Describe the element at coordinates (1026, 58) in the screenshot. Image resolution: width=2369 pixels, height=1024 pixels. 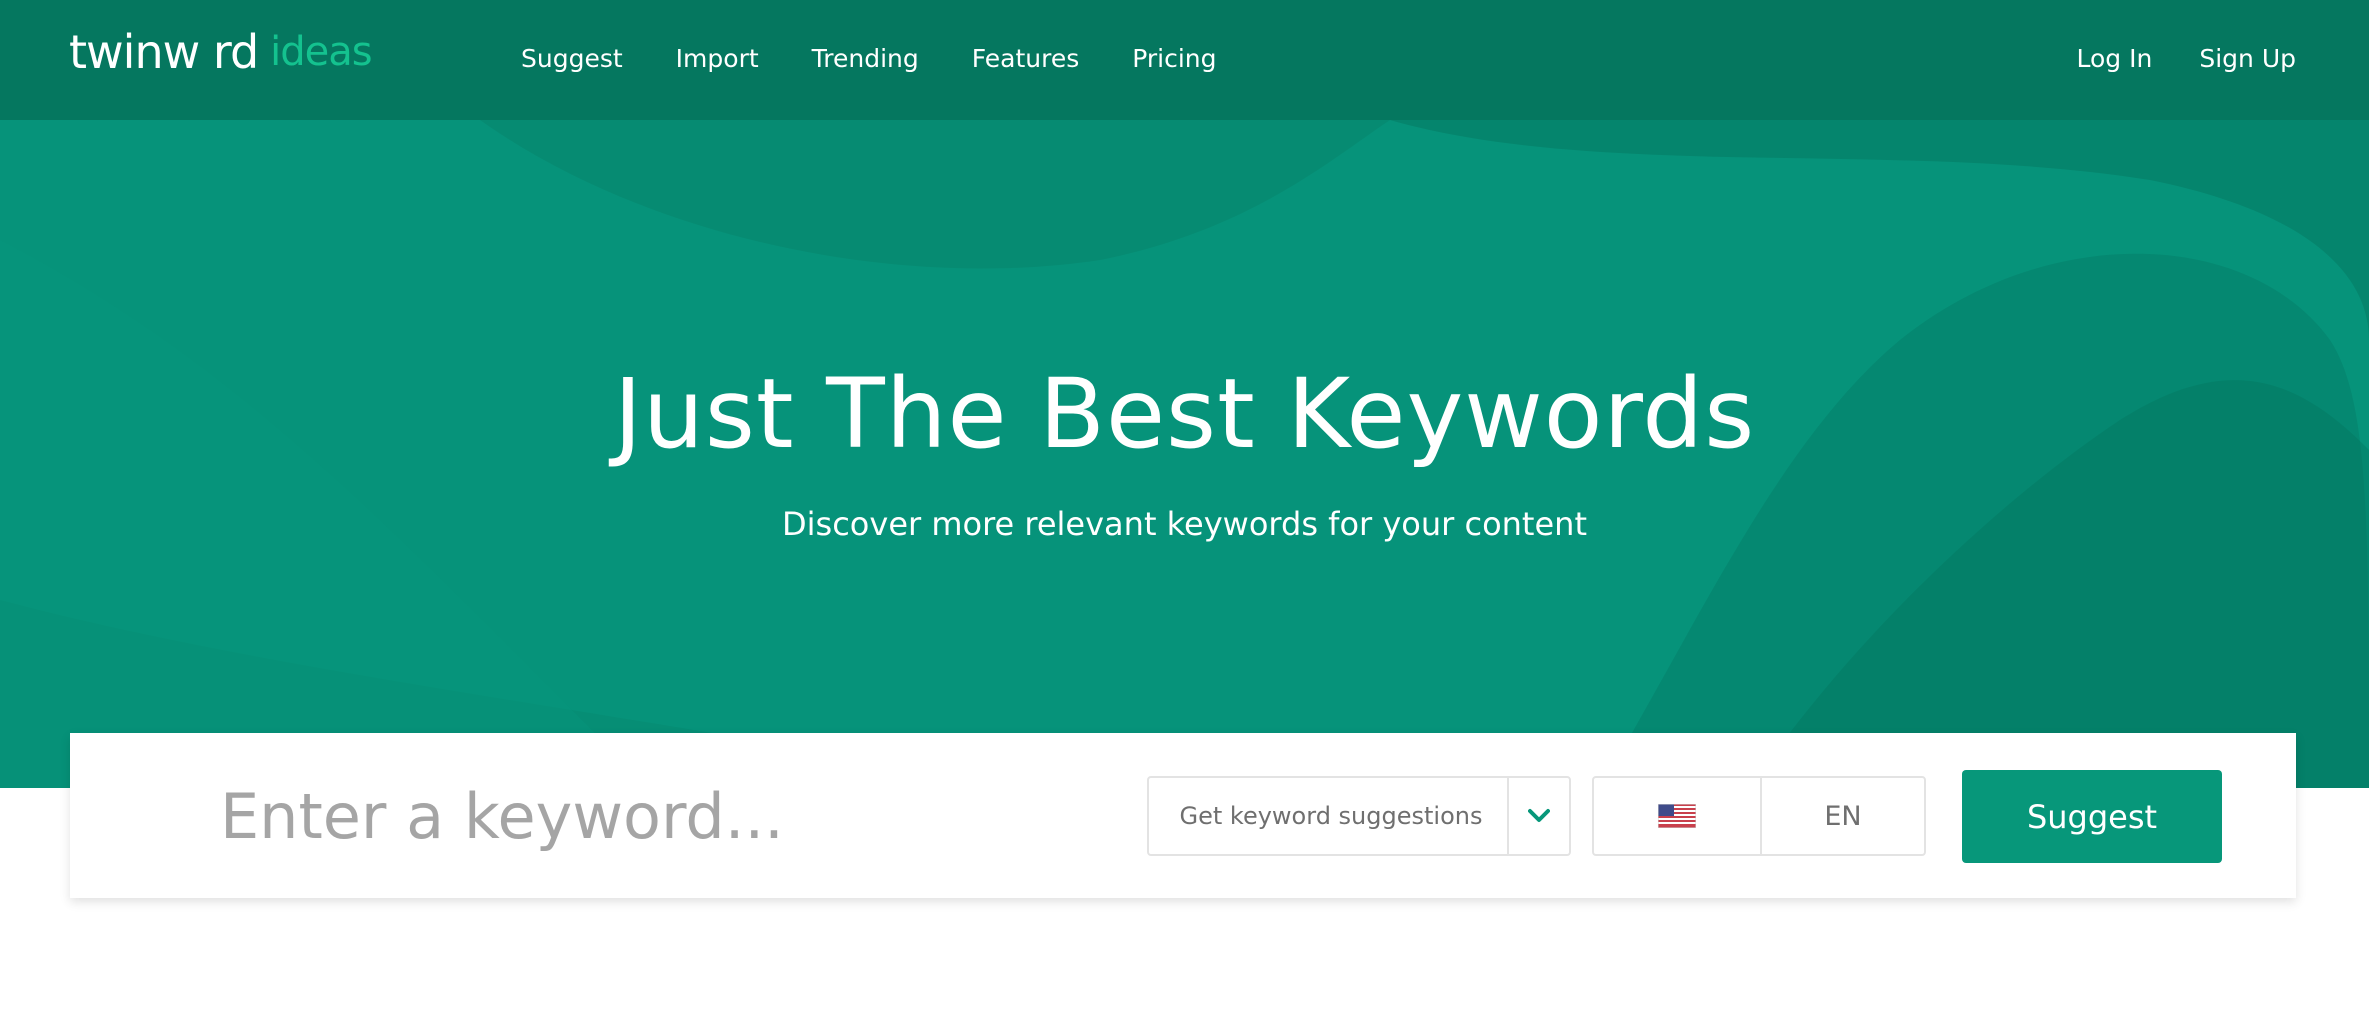
I see `nav-item-features: Features` at that location.